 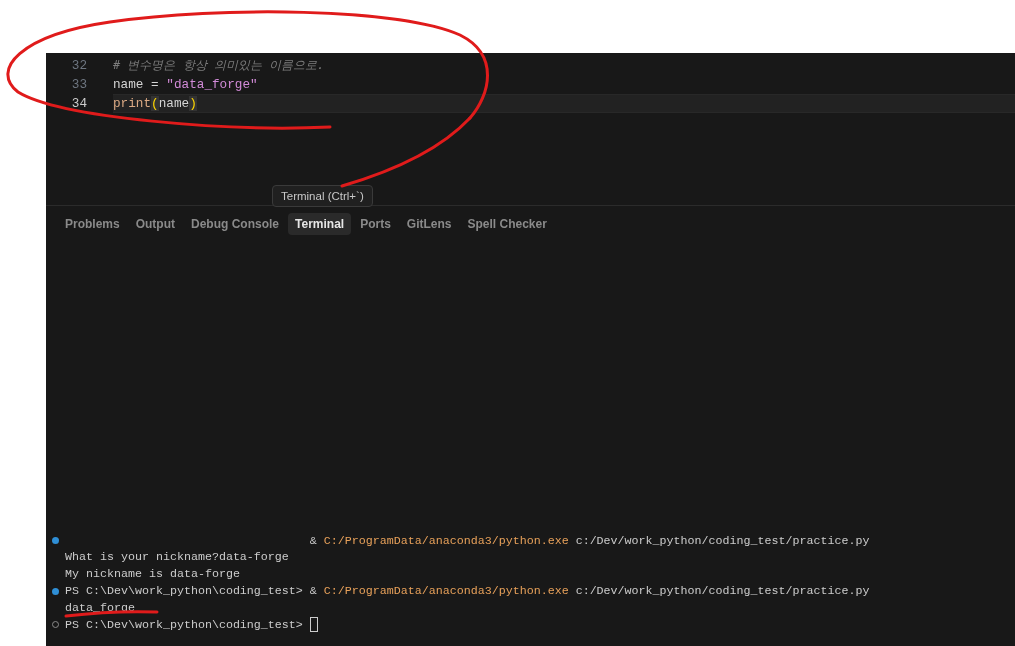 I want to click on code-comment: # 변수명은 항상 의미있는 이름으로., so click(x=219, y=65).